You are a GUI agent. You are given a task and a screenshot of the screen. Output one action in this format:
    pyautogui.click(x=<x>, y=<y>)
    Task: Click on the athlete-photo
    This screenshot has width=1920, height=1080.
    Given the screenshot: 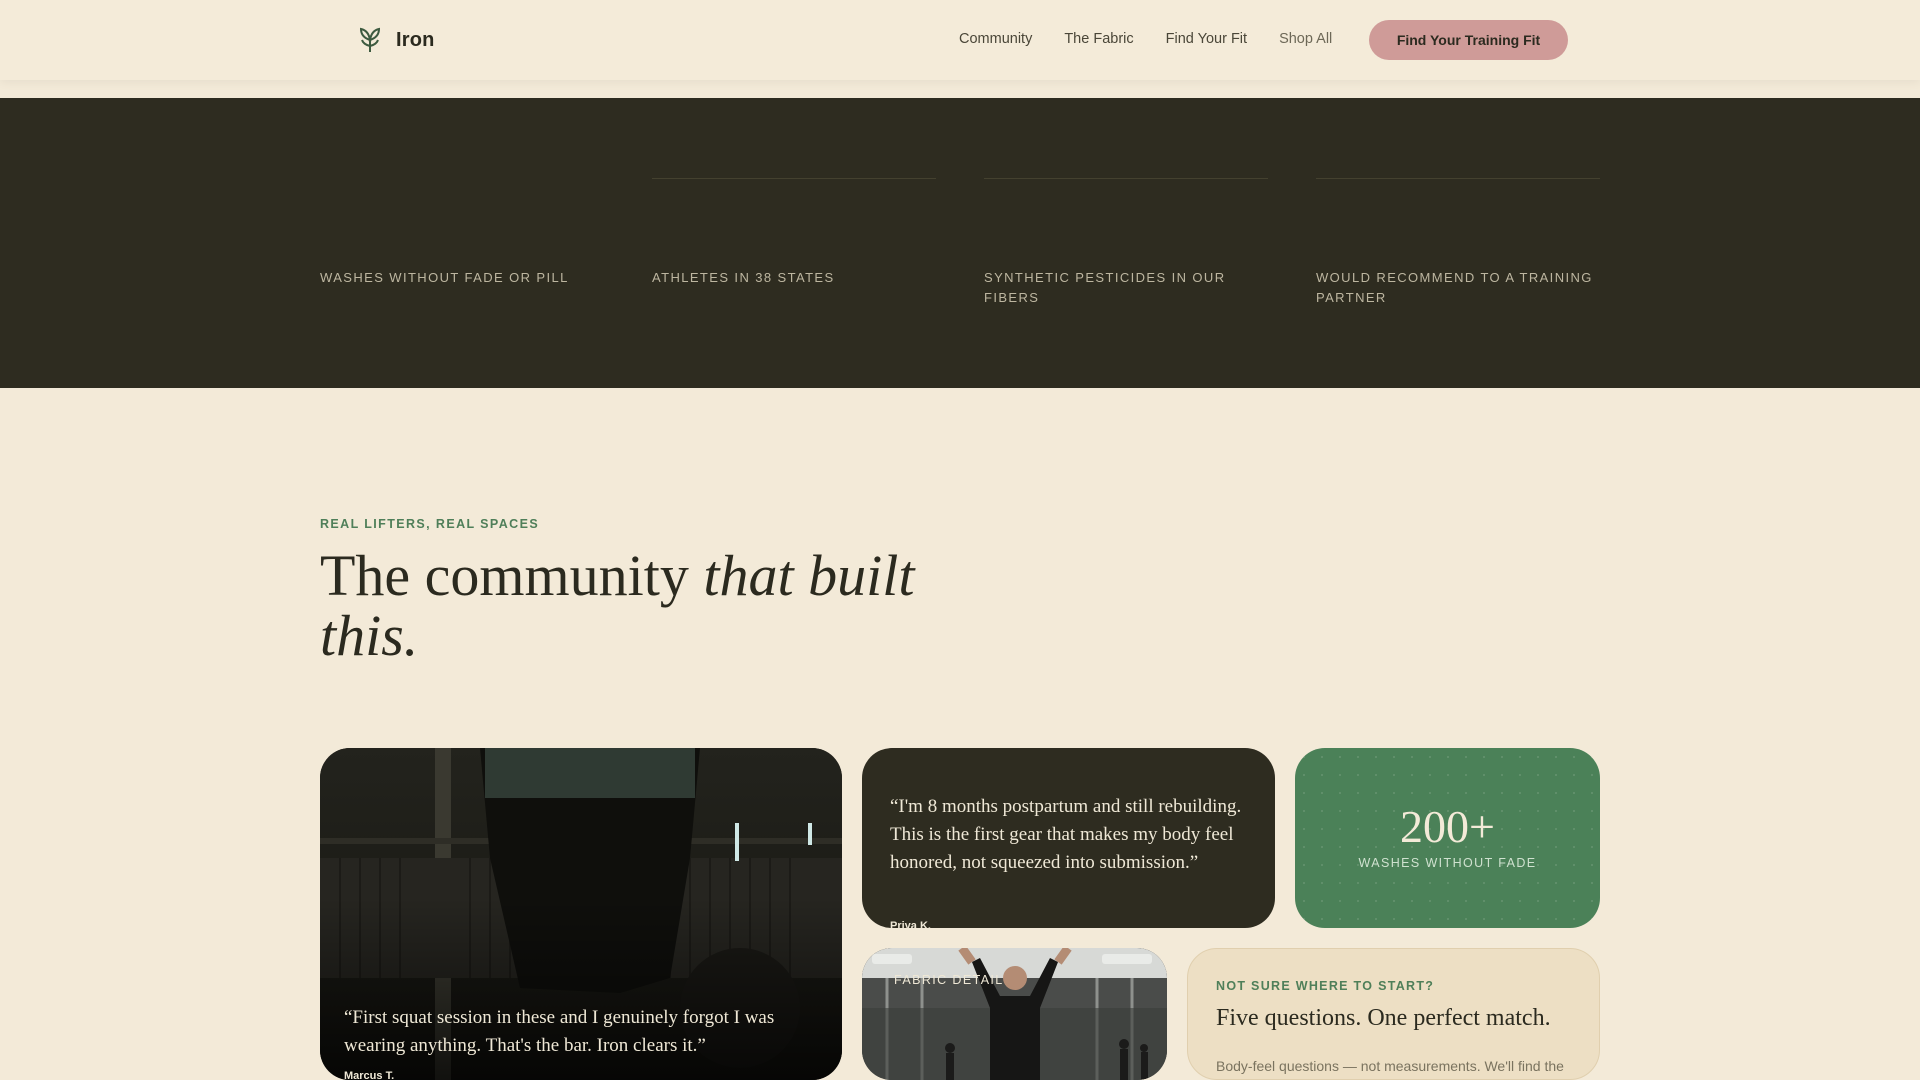 What is the action you would take?
    pyautogui.click(x=1014, y=1014)
    